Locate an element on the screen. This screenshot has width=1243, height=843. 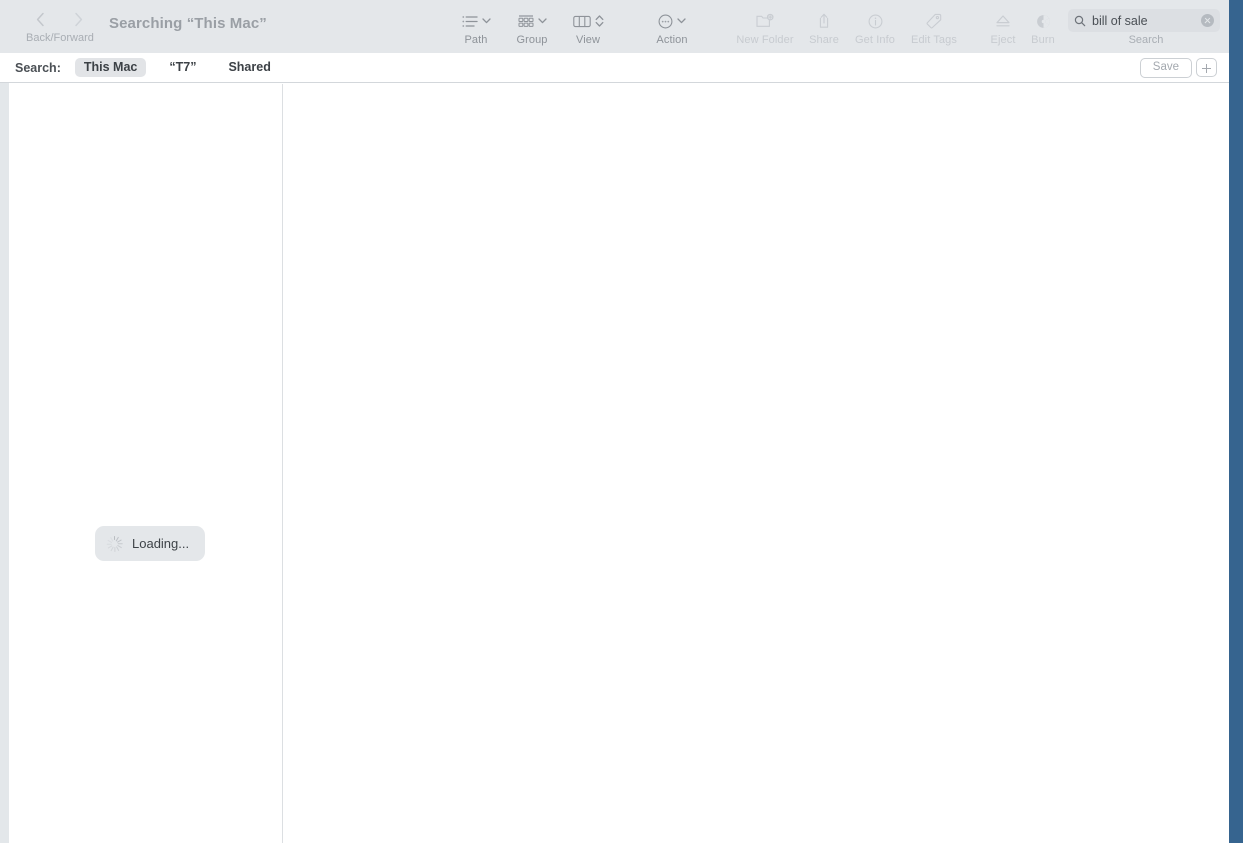
save-button: Save is located at coordinates (1165, 67).